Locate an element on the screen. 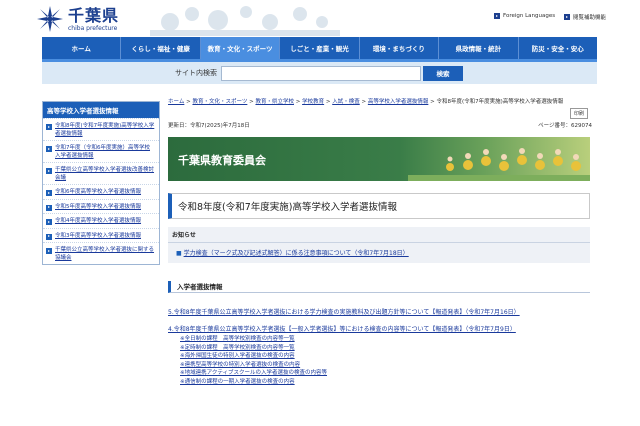  sidebar-item-label: 令和6年度高等学校入学者選抜情報 is located at coordinates (98, 193).